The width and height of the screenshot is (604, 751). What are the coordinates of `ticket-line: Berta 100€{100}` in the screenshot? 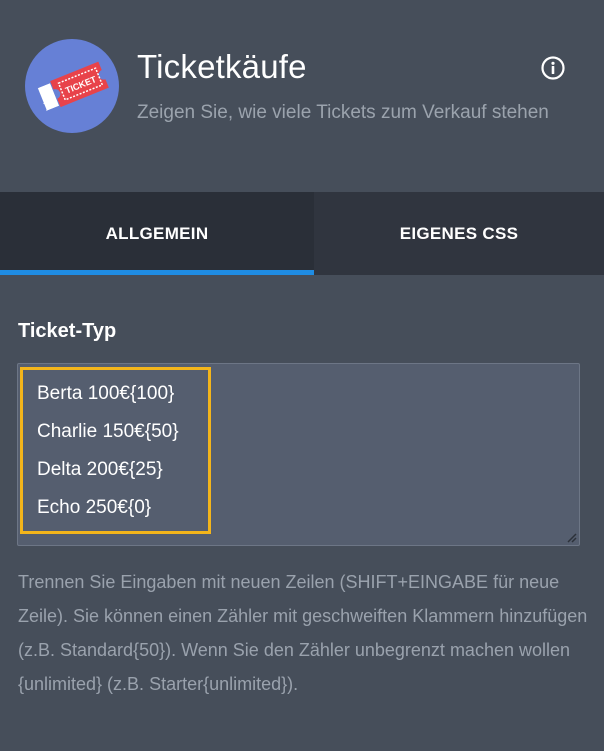 It's located at (106, 393).